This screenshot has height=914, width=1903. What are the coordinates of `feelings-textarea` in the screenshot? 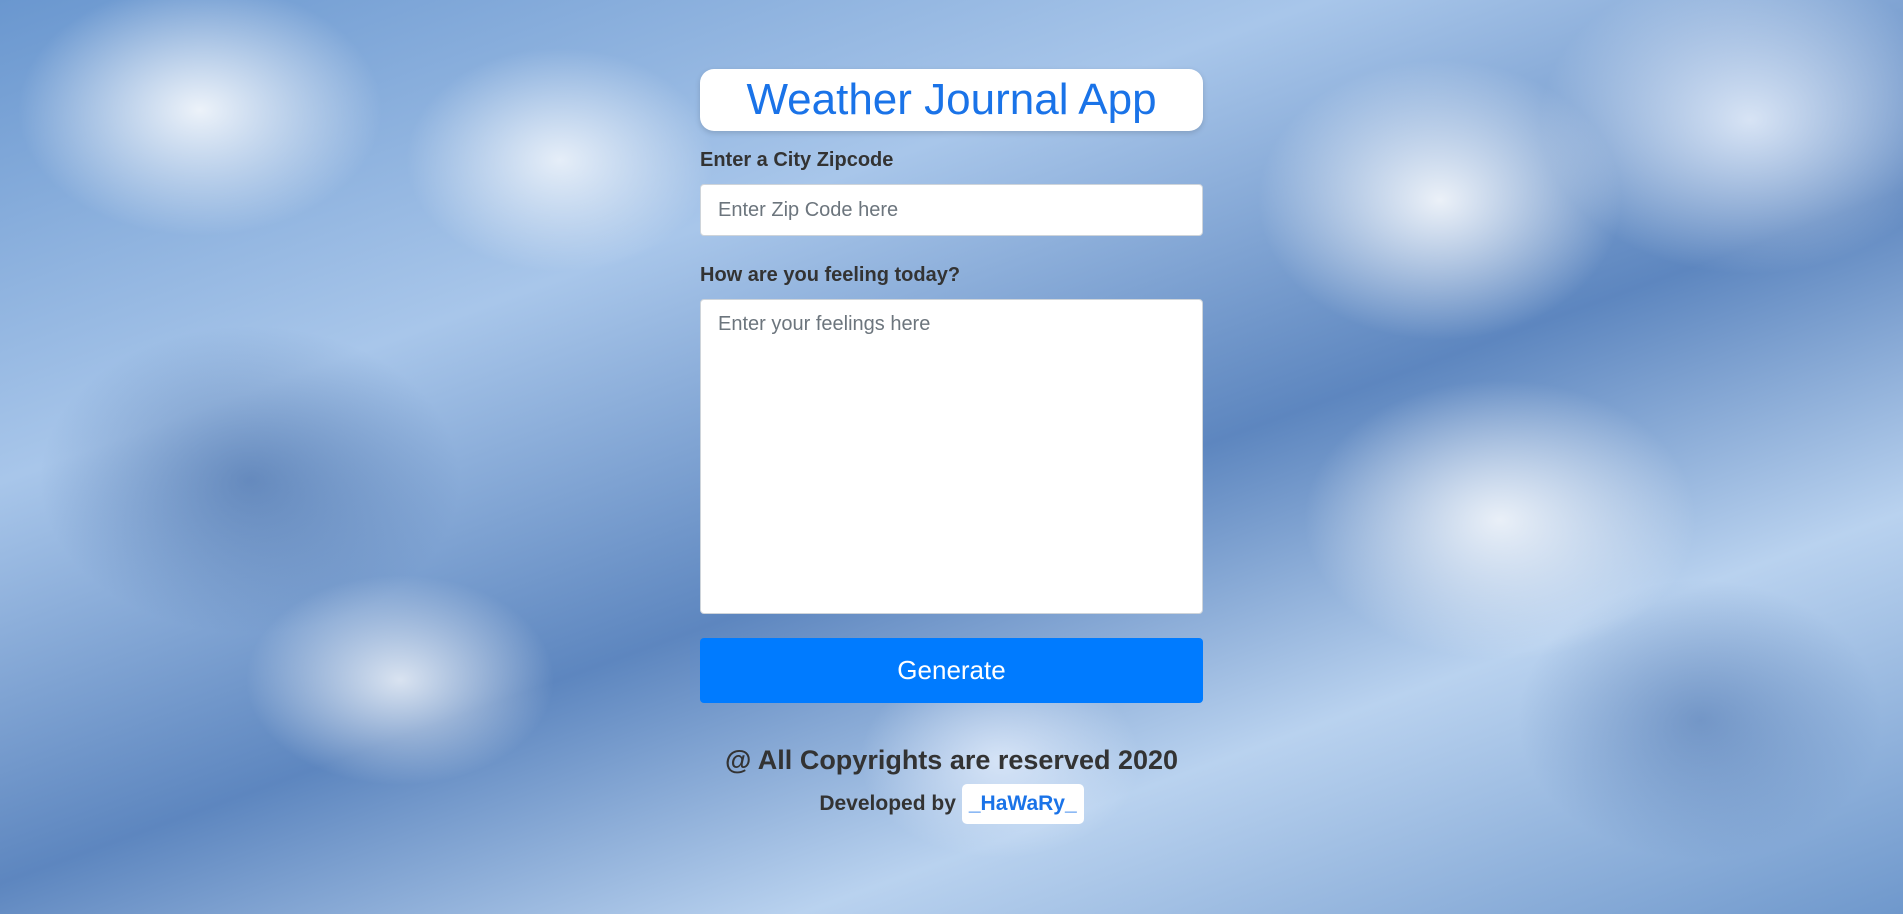 It's located at (951, 456).